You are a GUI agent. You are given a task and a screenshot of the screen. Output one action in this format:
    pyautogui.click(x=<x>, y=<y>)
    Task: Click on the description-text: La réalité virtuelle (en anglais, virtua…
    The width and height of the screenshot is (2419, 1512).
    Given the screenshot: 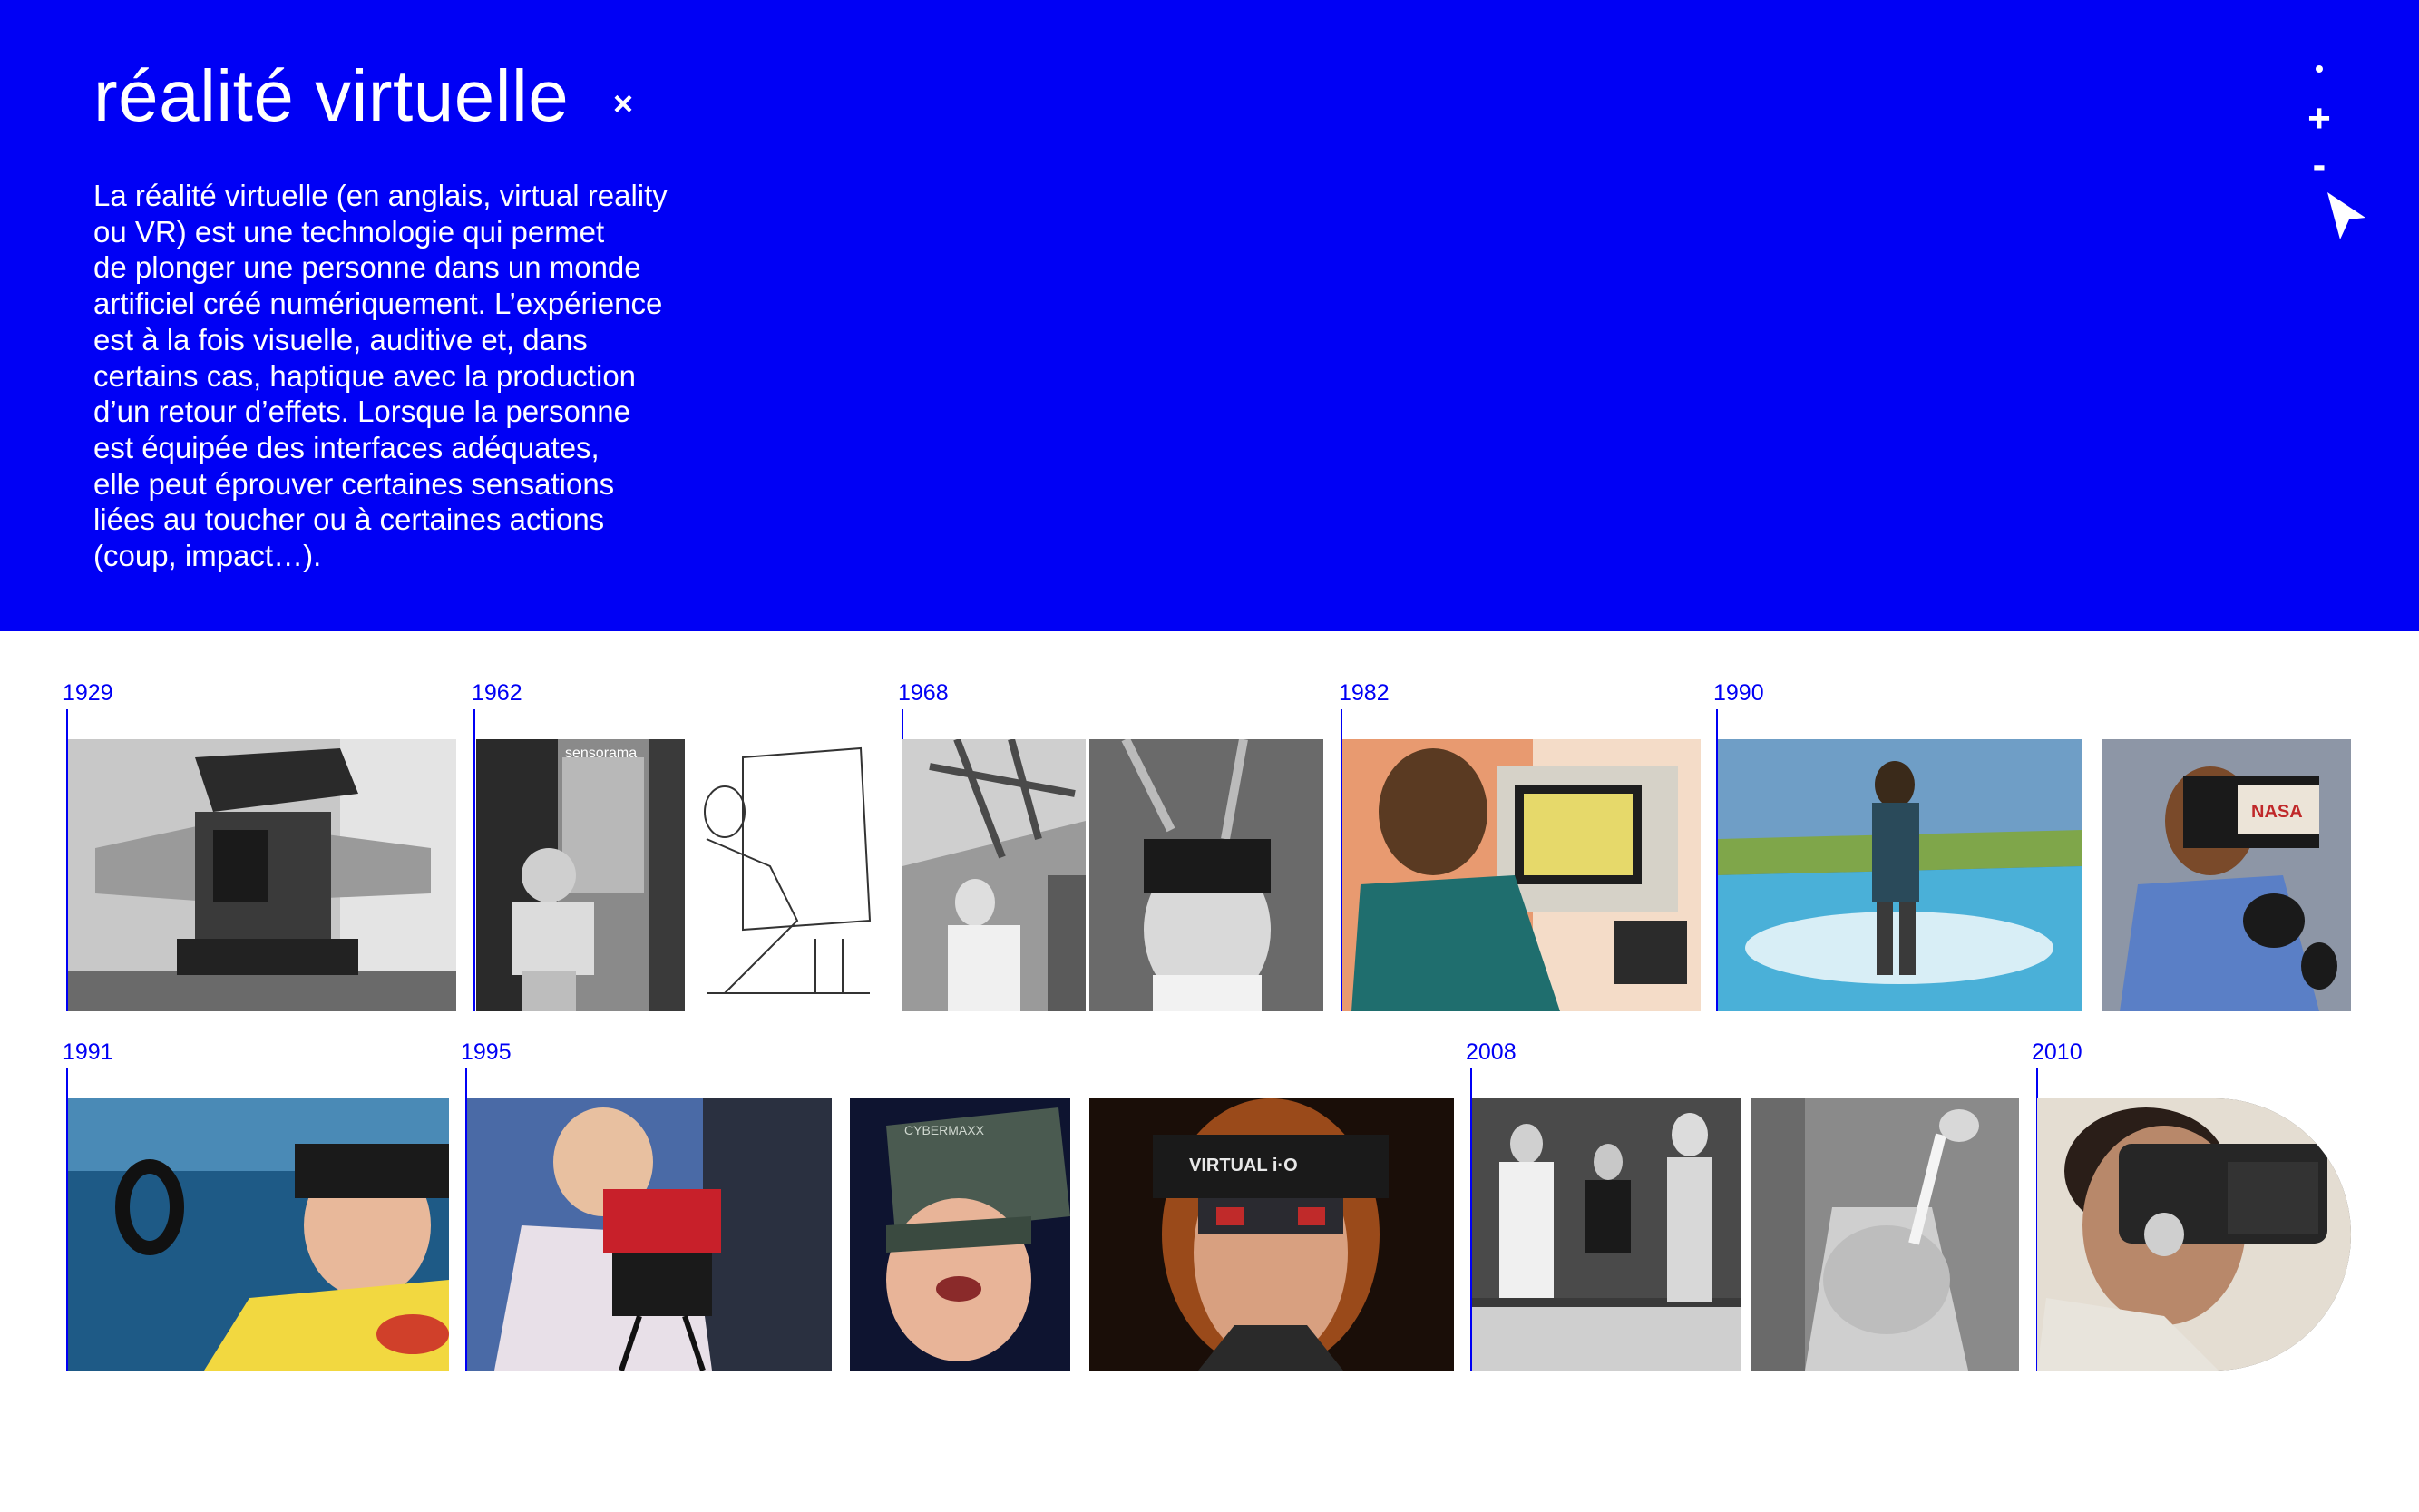 What is the action you would take?
    pyautogui.click(x=381, y=376)
    